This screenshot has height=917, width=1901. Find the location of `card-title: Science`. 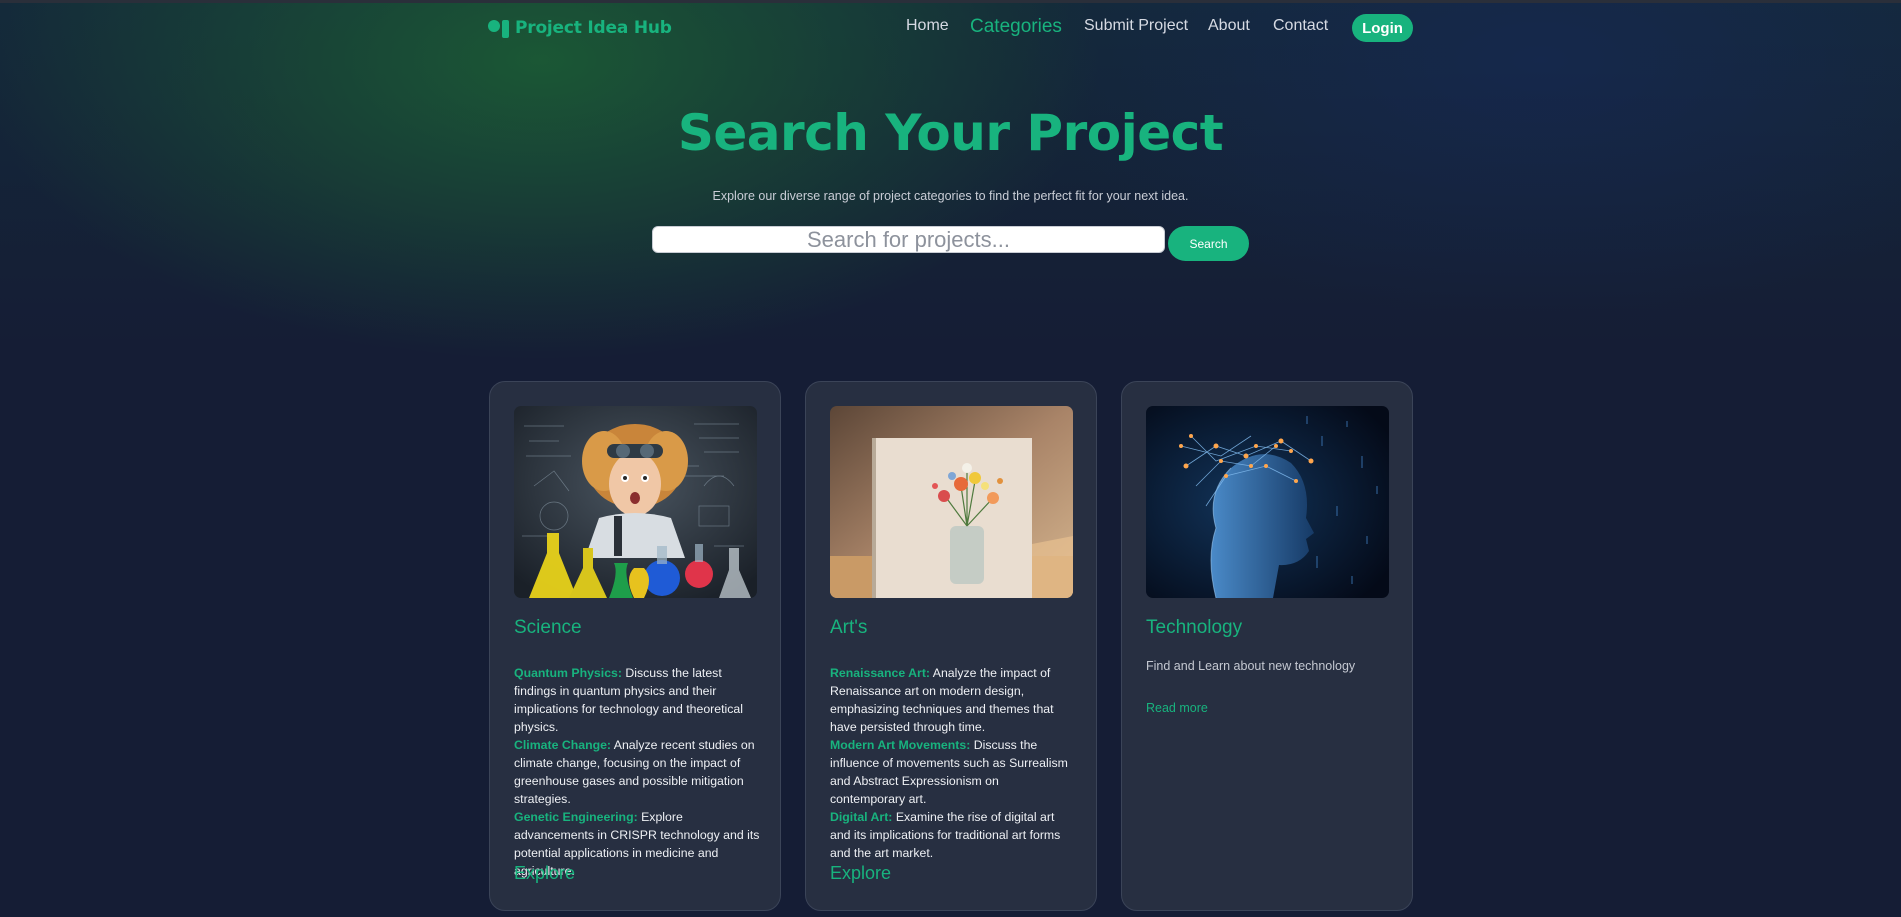

card-title: Science is located at coordinates (548, 627).